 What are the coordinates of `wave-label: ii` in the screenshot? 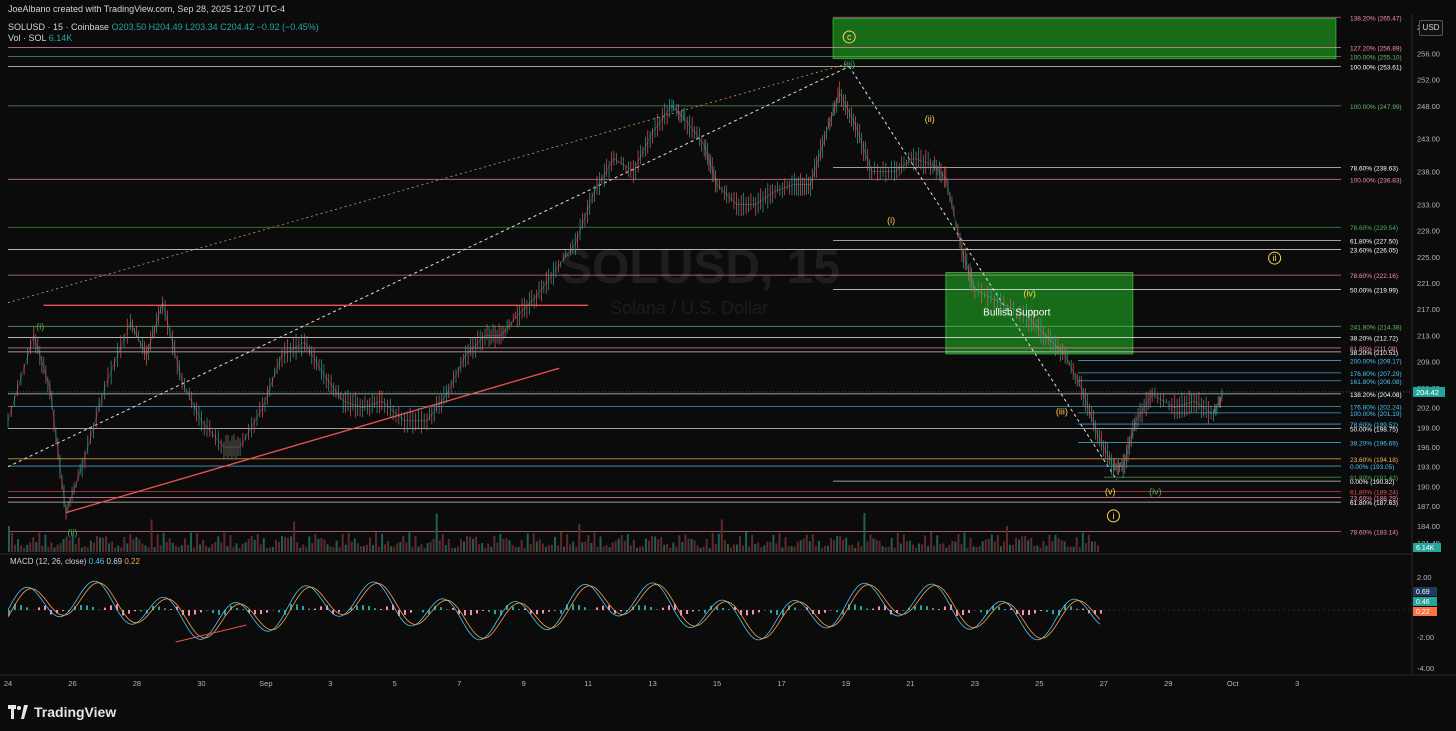 It's located at (1275, 258).